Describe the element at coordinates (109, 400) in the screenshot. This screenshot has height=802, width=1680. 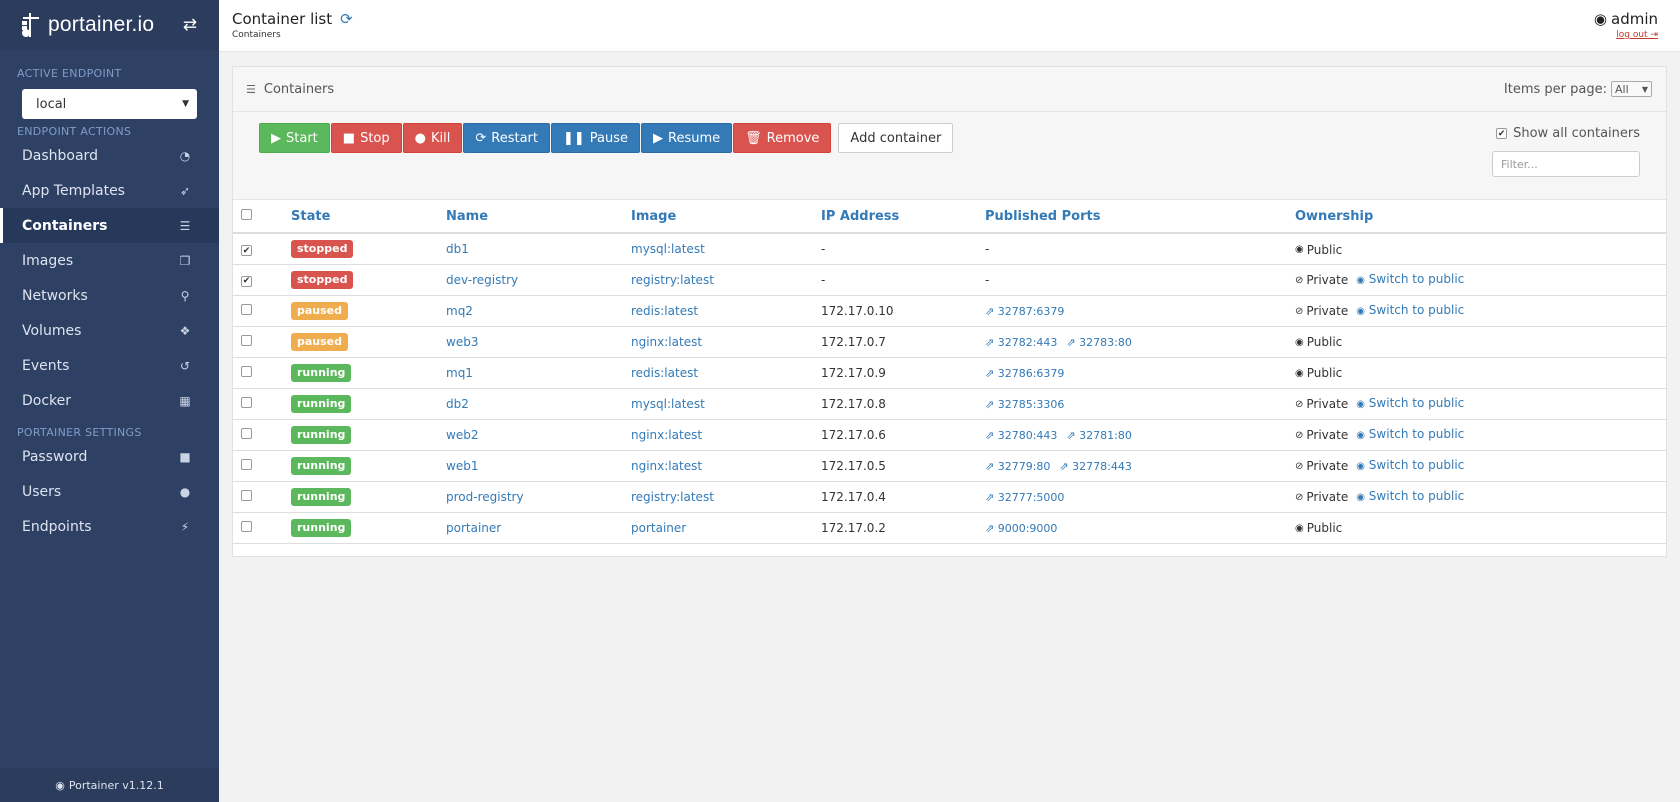
I see `sidebar-item-docker: Docker ▦` at that location.